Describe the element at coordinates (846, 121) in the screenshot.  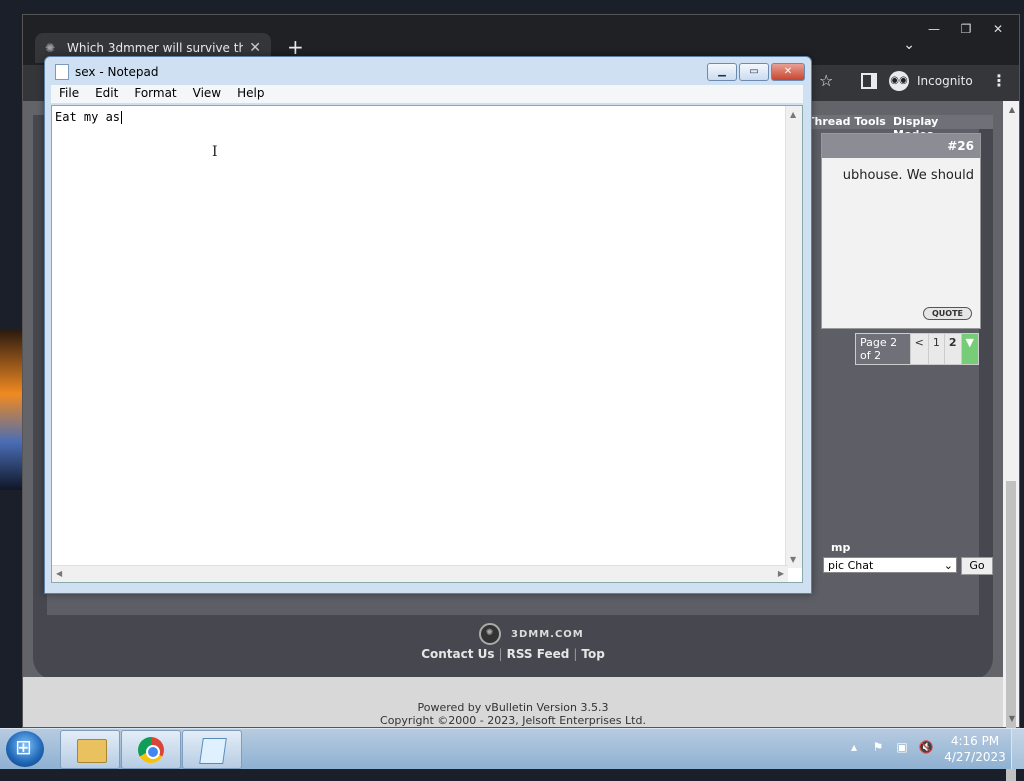
I see `thread-tools-link: Thread Tools` at that location.